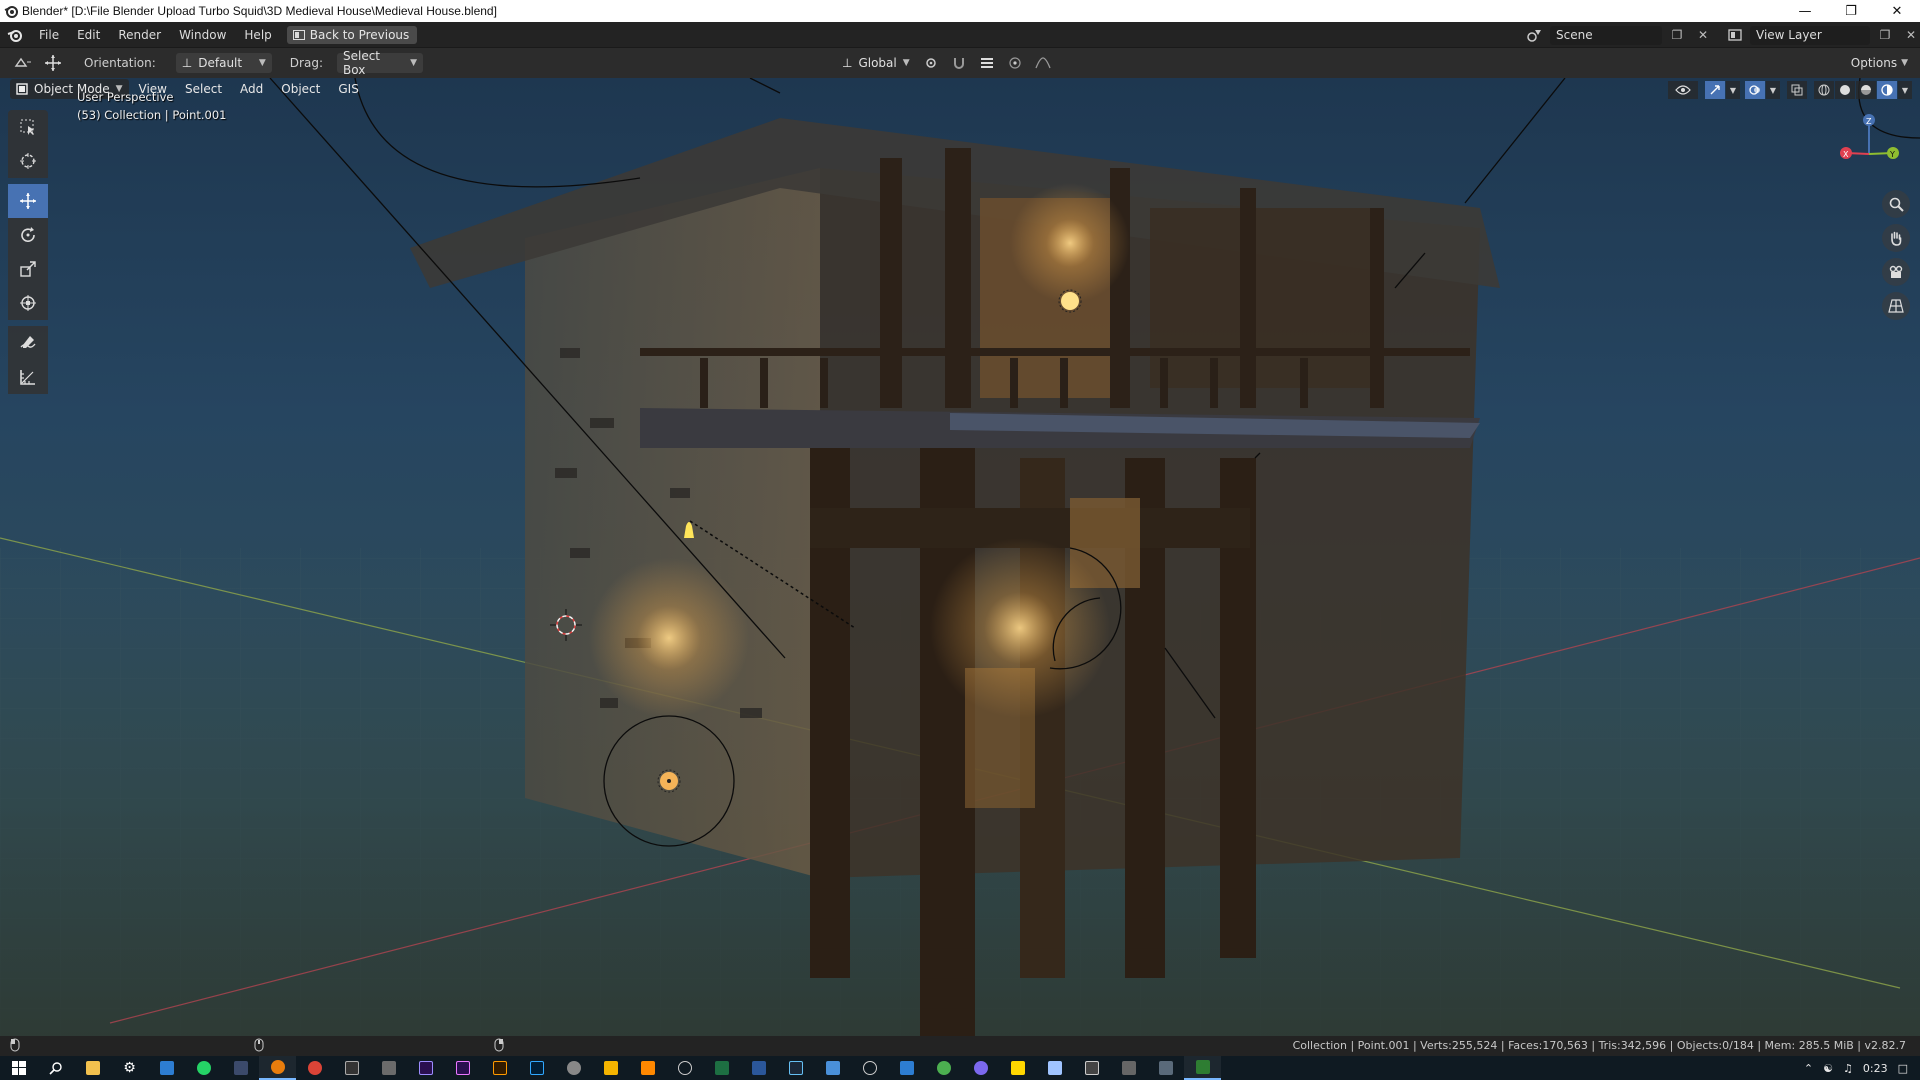 The height and width of the screenshot is (1080, 1920). Describe the element at coordinates (300, 89) in the screenshot. I see `viewport-menu-object: Object` at that location.